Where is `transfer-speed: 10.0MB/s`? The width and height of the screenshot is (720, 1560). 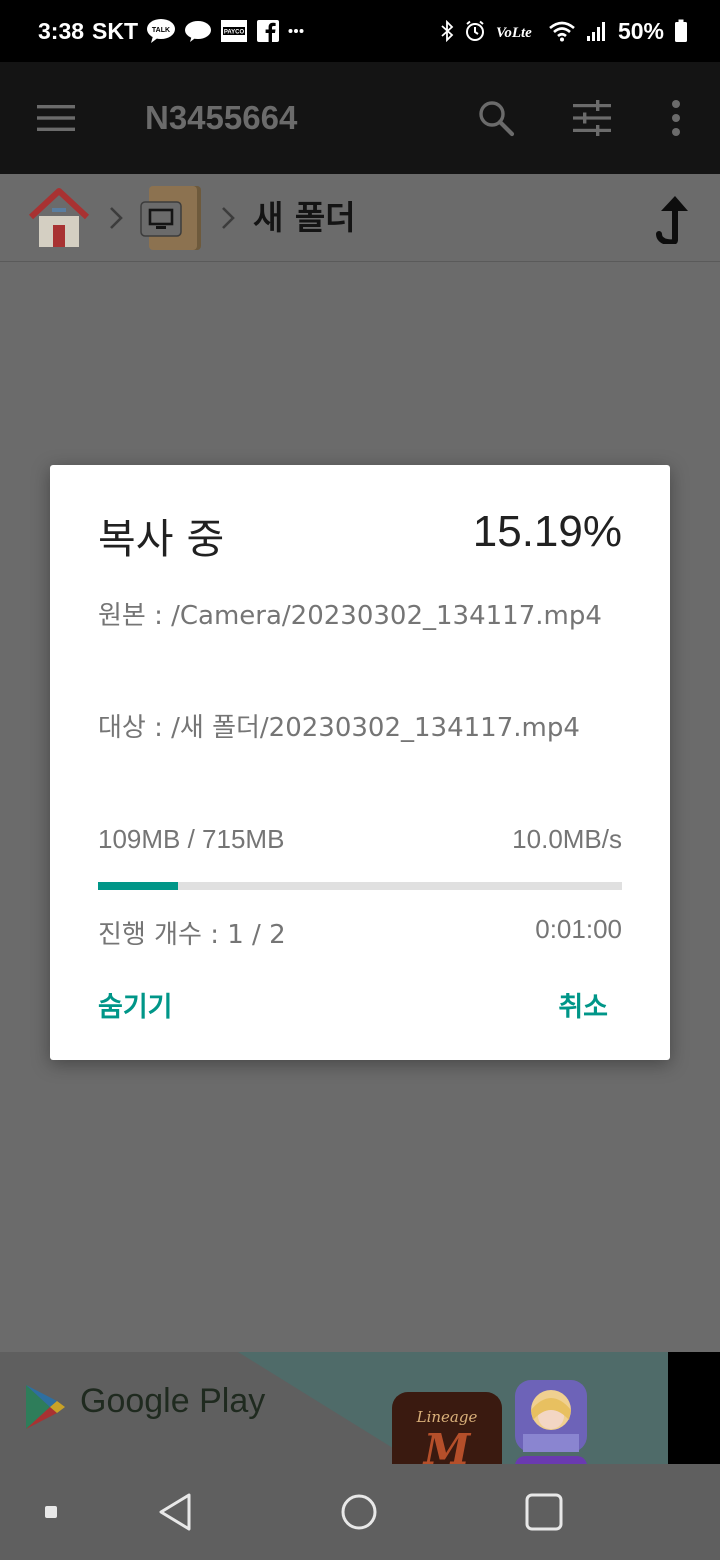 transfer-speed: 10.0MB/s is located at coordinates (567, 839).